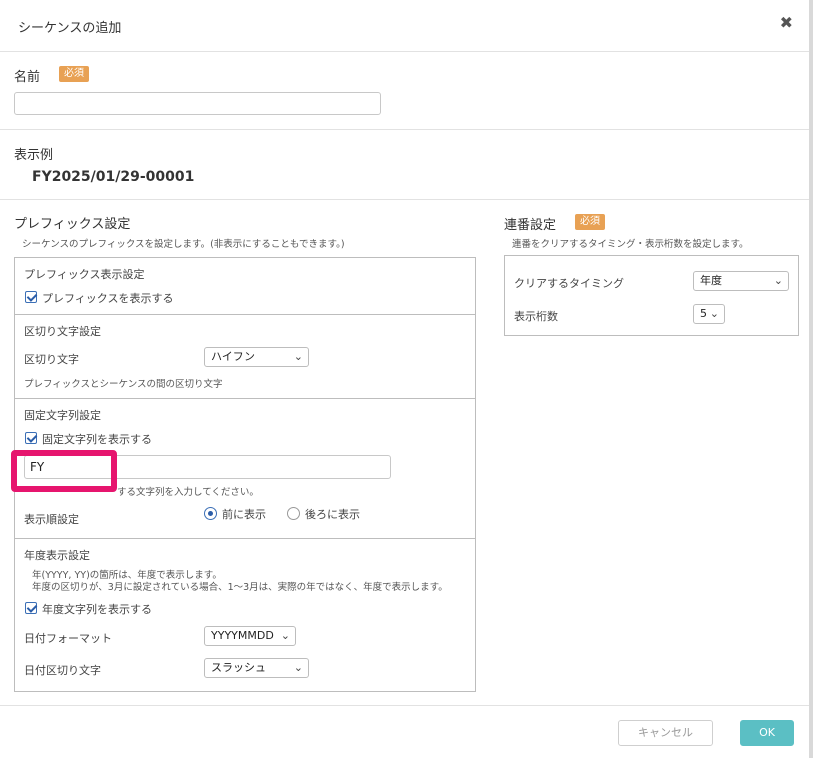 The height and width of the screenshot is (758, 813). What do you see at coordinates (256, 357) in the screenshot?
I see `separator-select: ハイフン ⌄` at bounding box center [256, 357].